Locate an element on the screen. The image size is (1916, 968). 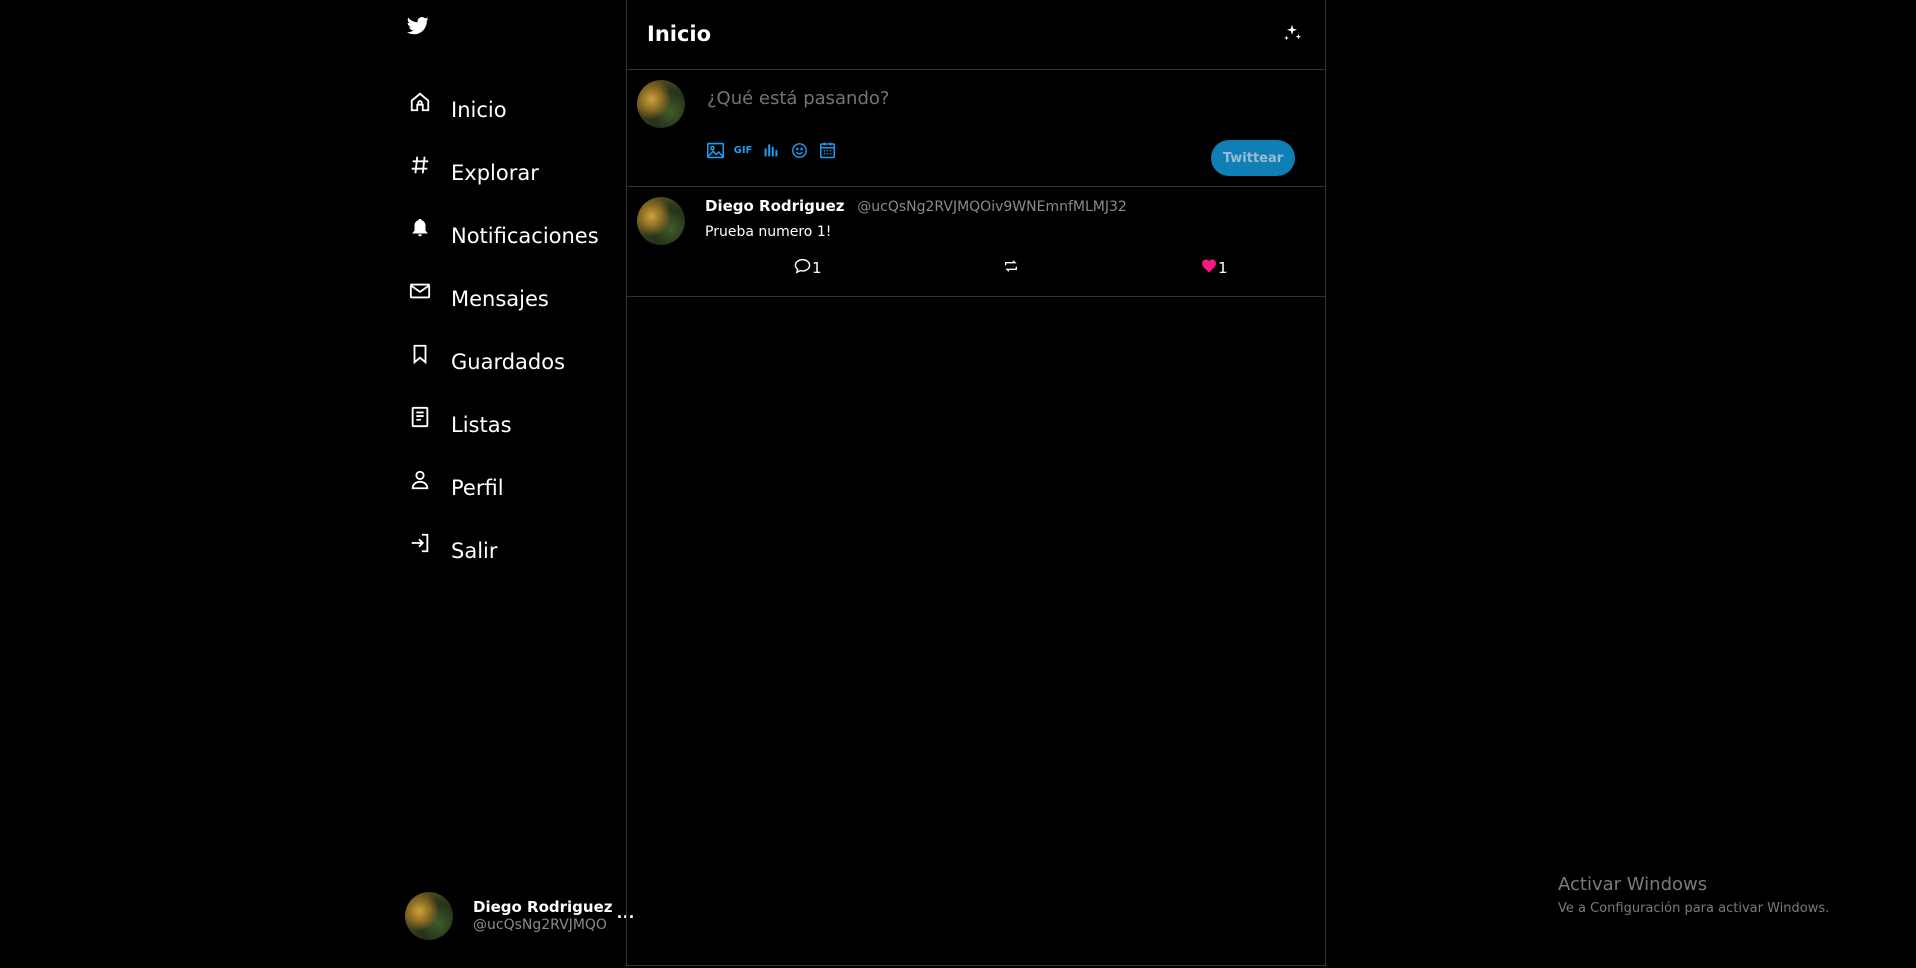
like-button: 1 is located at coordinates (1214, 267).